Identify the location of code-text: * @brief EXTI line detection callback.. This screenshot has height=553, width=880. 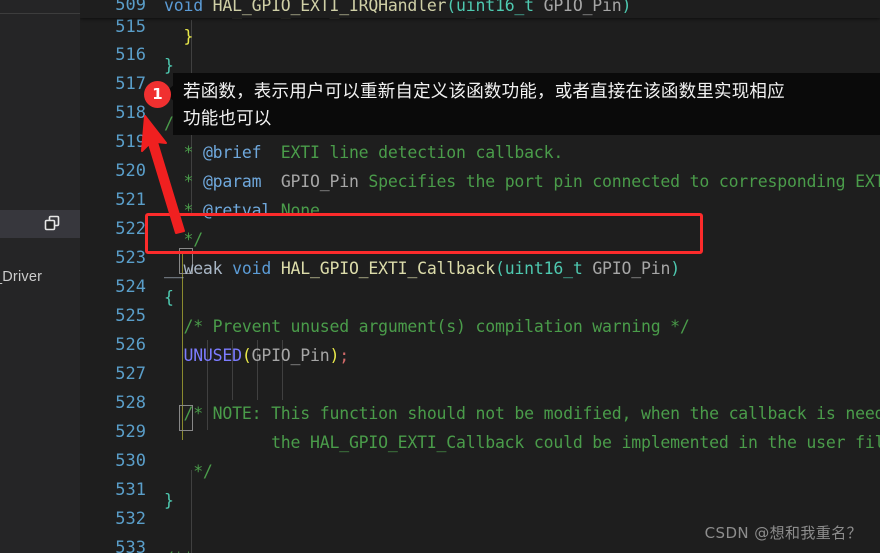
(364, 152).